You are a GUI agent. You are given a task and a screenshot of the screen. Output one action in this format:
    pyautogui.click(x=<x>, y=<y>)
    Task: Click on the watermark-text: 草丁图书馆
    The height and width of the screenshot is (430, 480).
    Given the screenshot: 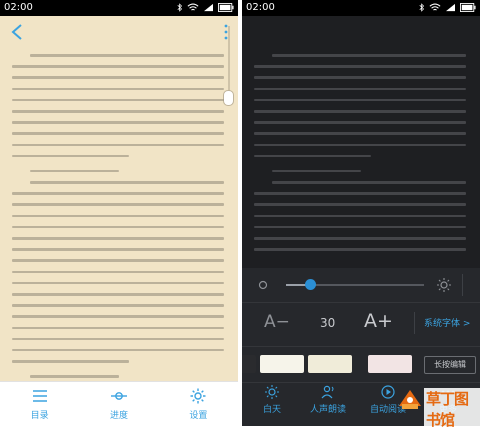 What is the action you would take?
    pyautogui.click(x=452, y=409)
    